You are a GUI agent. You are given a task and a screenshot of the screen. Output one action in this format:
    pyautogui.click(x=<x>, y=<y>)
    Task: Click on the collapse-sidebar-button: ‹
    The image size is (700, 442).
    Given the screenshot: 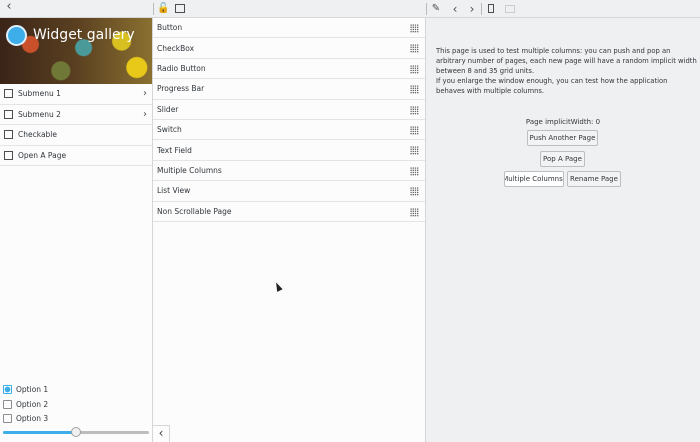 What is the action you would take?
    pyautogui.click(x=161, y=433)
    